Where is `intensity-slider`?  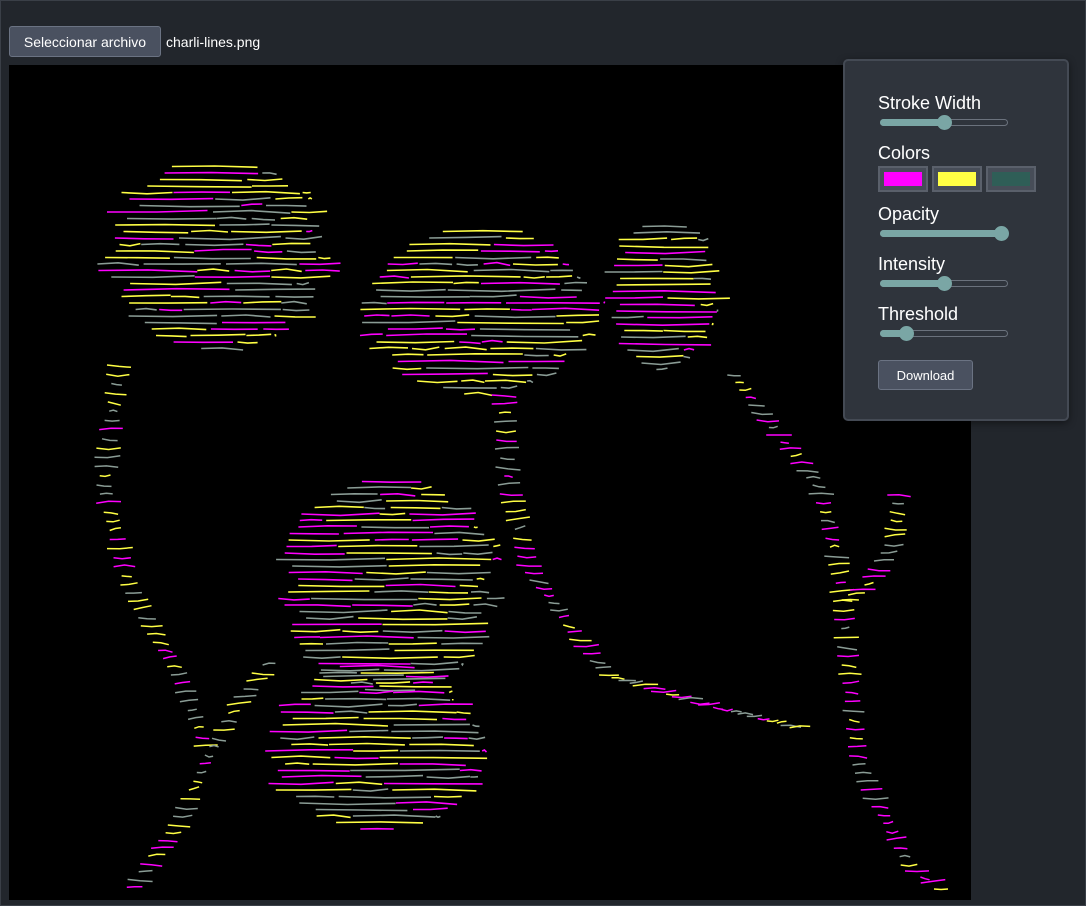
intensity-slider is located at coordinates (944, 284).